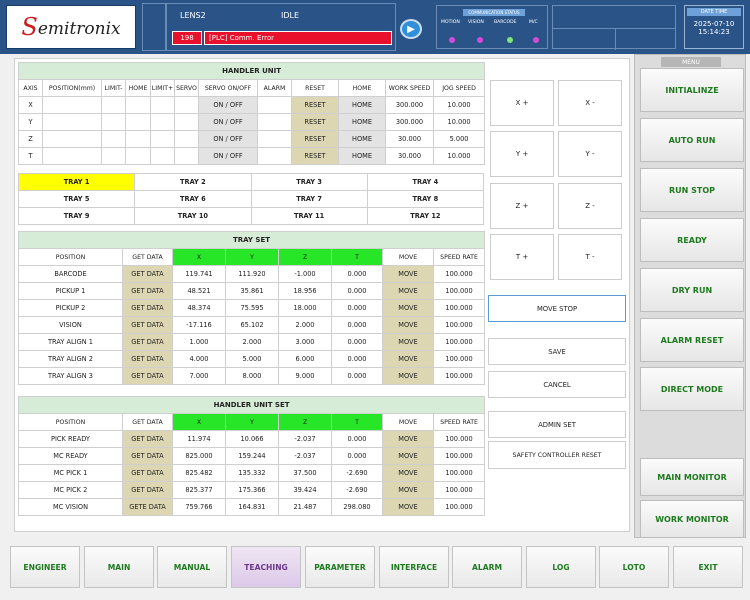 The height and width of the screenshot is (600, 750). Describe the element at coordinates (305, 359) in the screenshot. I see `z-value-input: 6.000` at that location.